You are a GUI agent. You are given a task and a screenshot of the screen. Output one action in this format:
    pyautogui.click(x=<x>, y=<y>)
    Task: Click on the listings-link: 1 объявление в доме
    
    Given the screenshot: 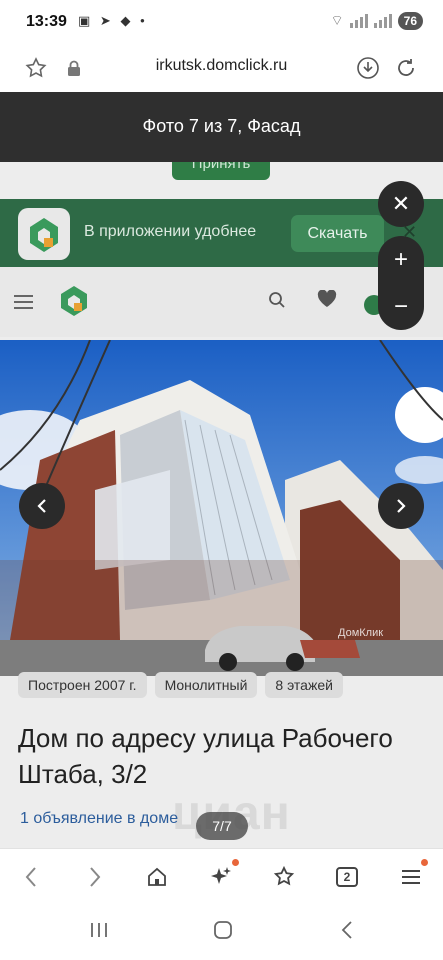 What is the action you would take?
    pyautogui.click(x=99, y=819)
    